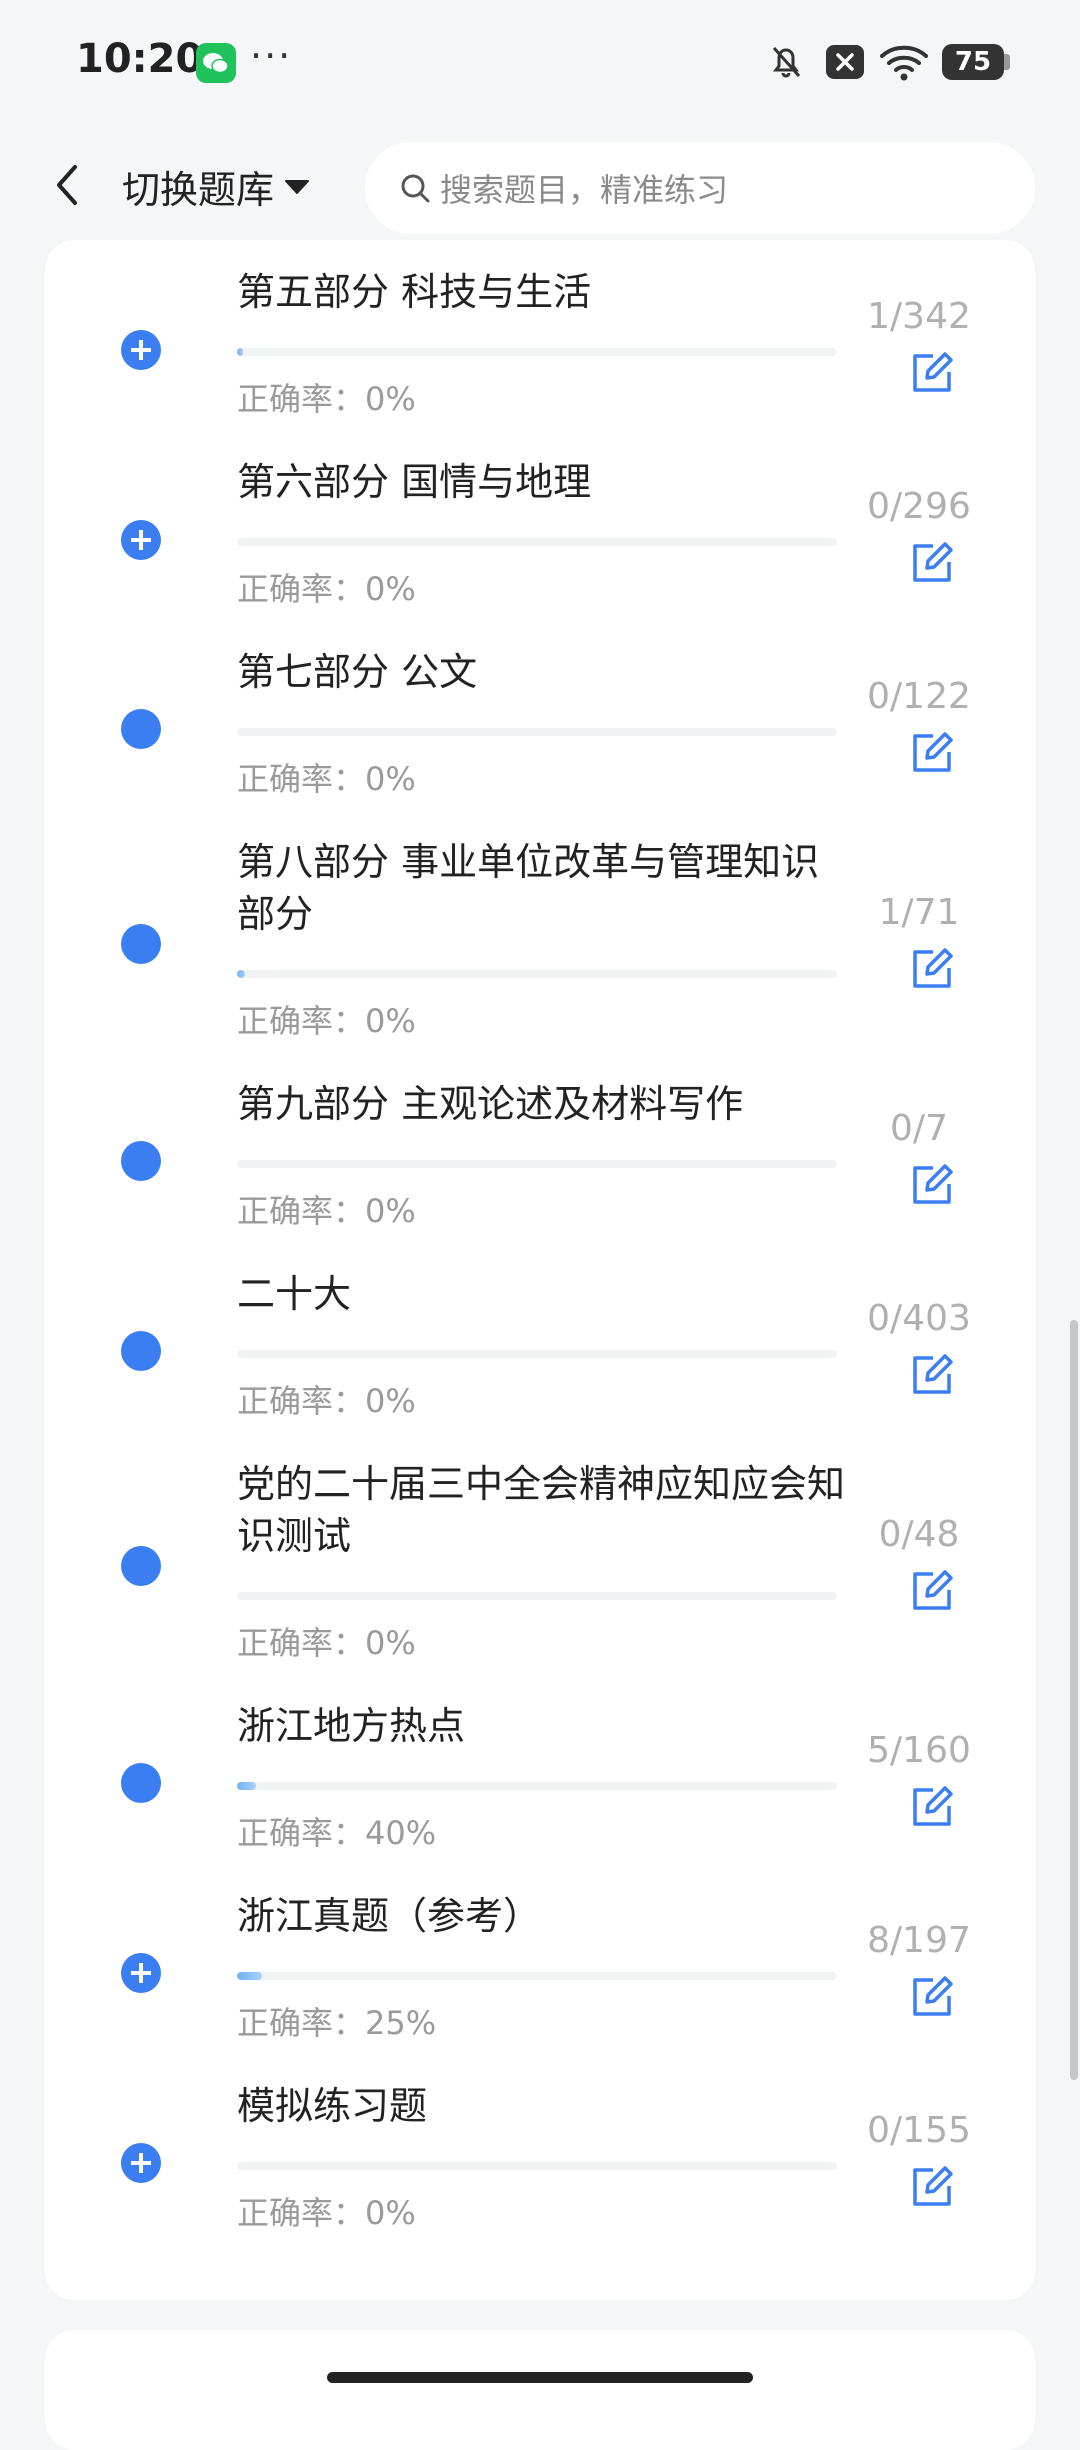 The width and height of the screenshot is (1080, 2450). Describe the element at coordinates (297, 186) in the screenshot. I see `caret-down-icon` at that location.